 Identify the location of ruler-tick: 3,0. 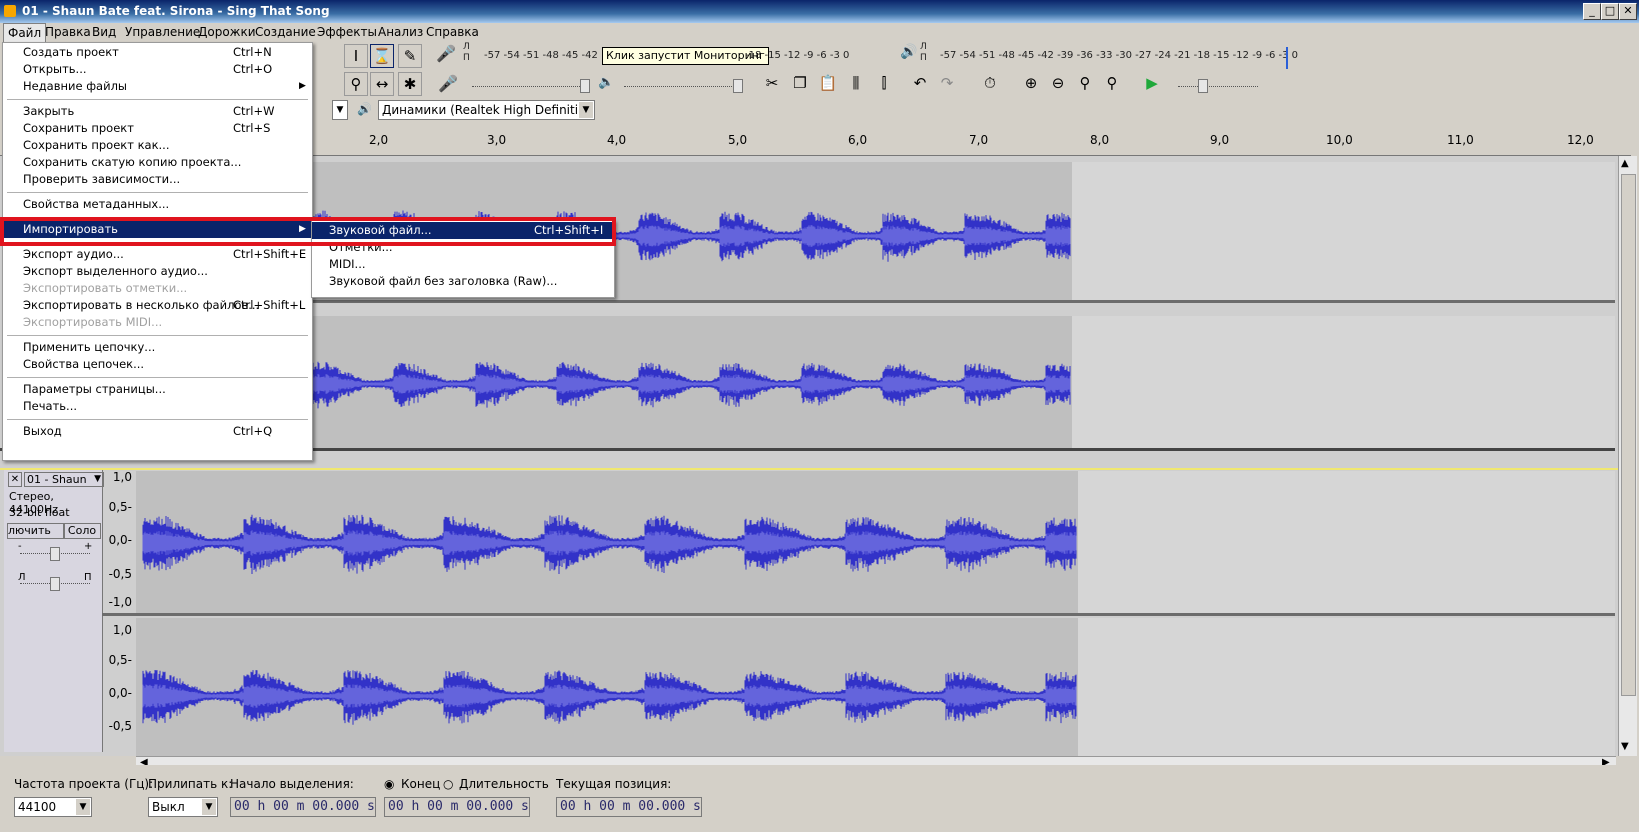
(497, 140).